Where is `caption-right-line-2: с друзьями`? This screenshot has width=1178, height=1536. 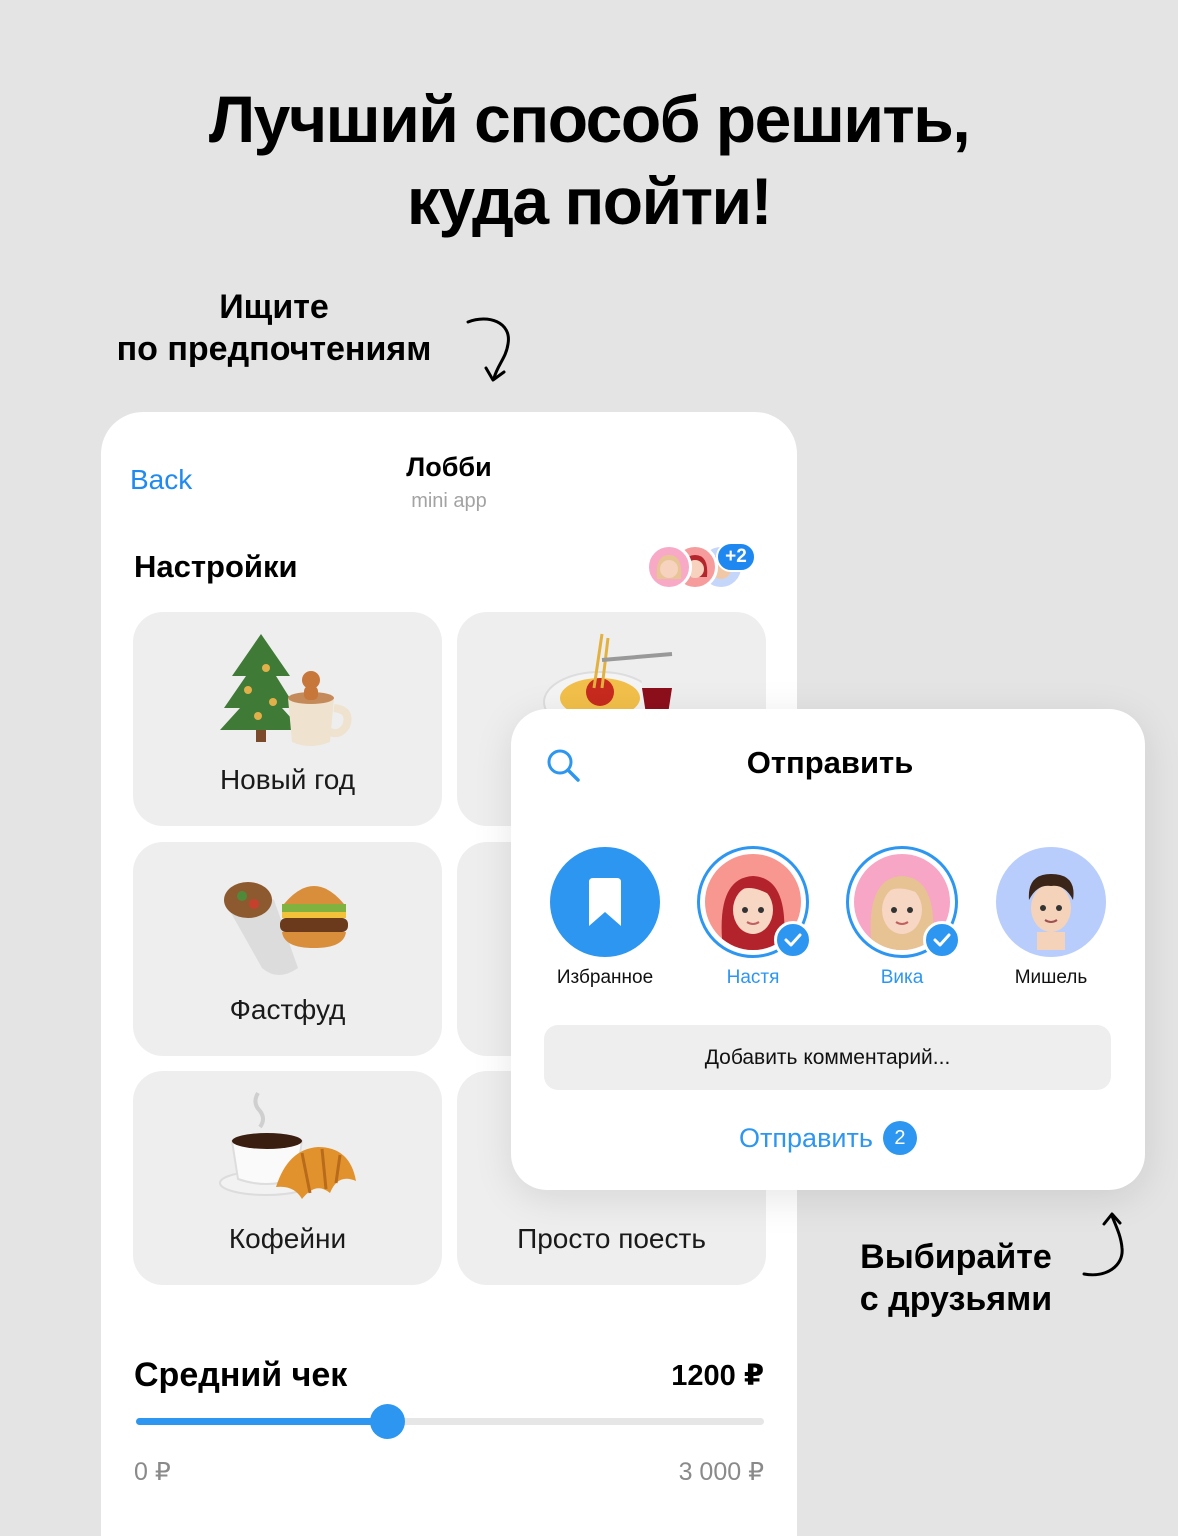 caption-right-line-2: с друзьями is located at coordinates (956, 1299).